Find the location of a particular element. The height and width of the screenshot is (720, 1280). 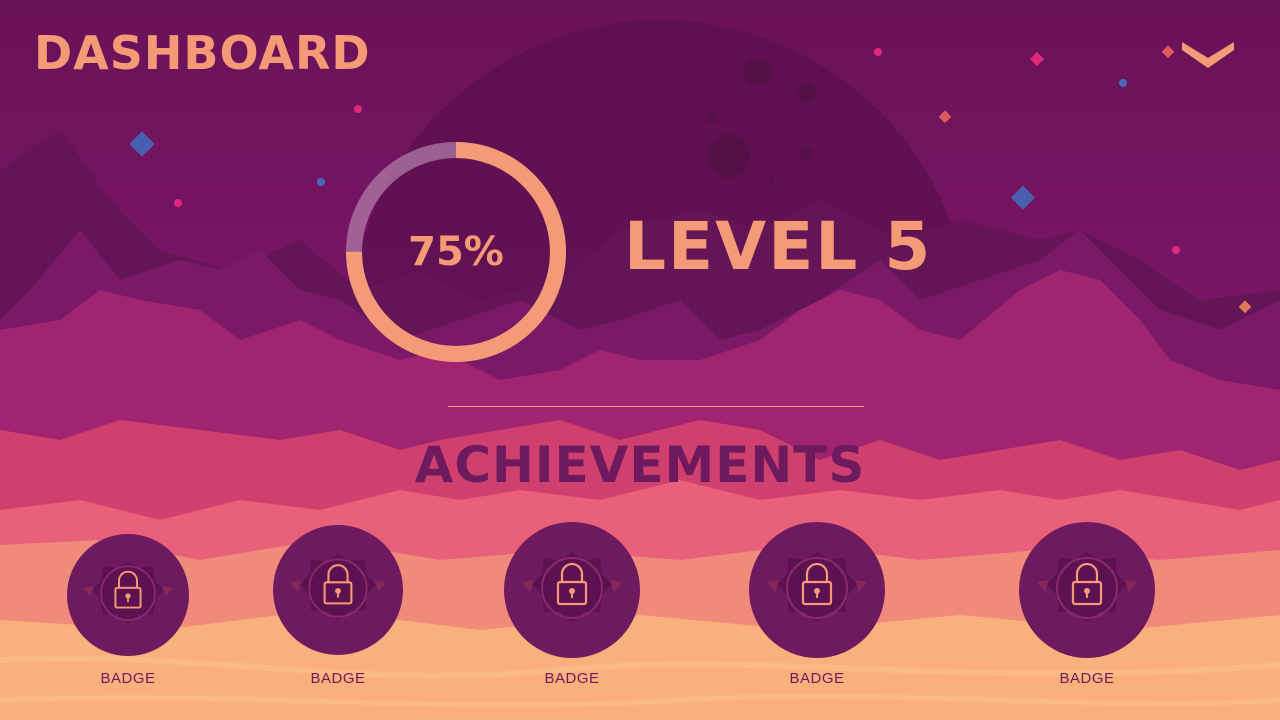

menu-toggle-button is located at coordinates (1208, 56).